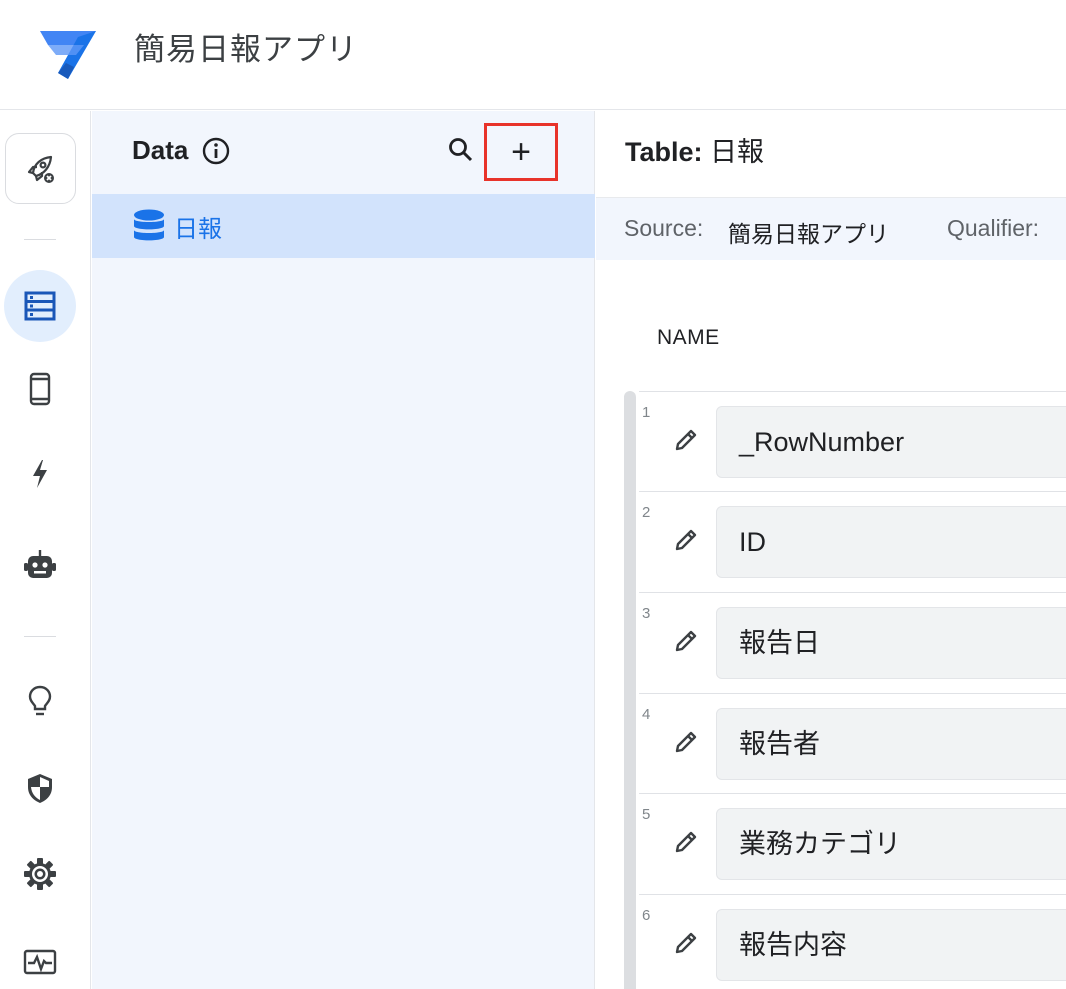 The image size is (1066, 989). What do you see at coordinates (737, 152) in the screenshot?
I see `table-title-name: 日報` at bounding box center [737, 152].